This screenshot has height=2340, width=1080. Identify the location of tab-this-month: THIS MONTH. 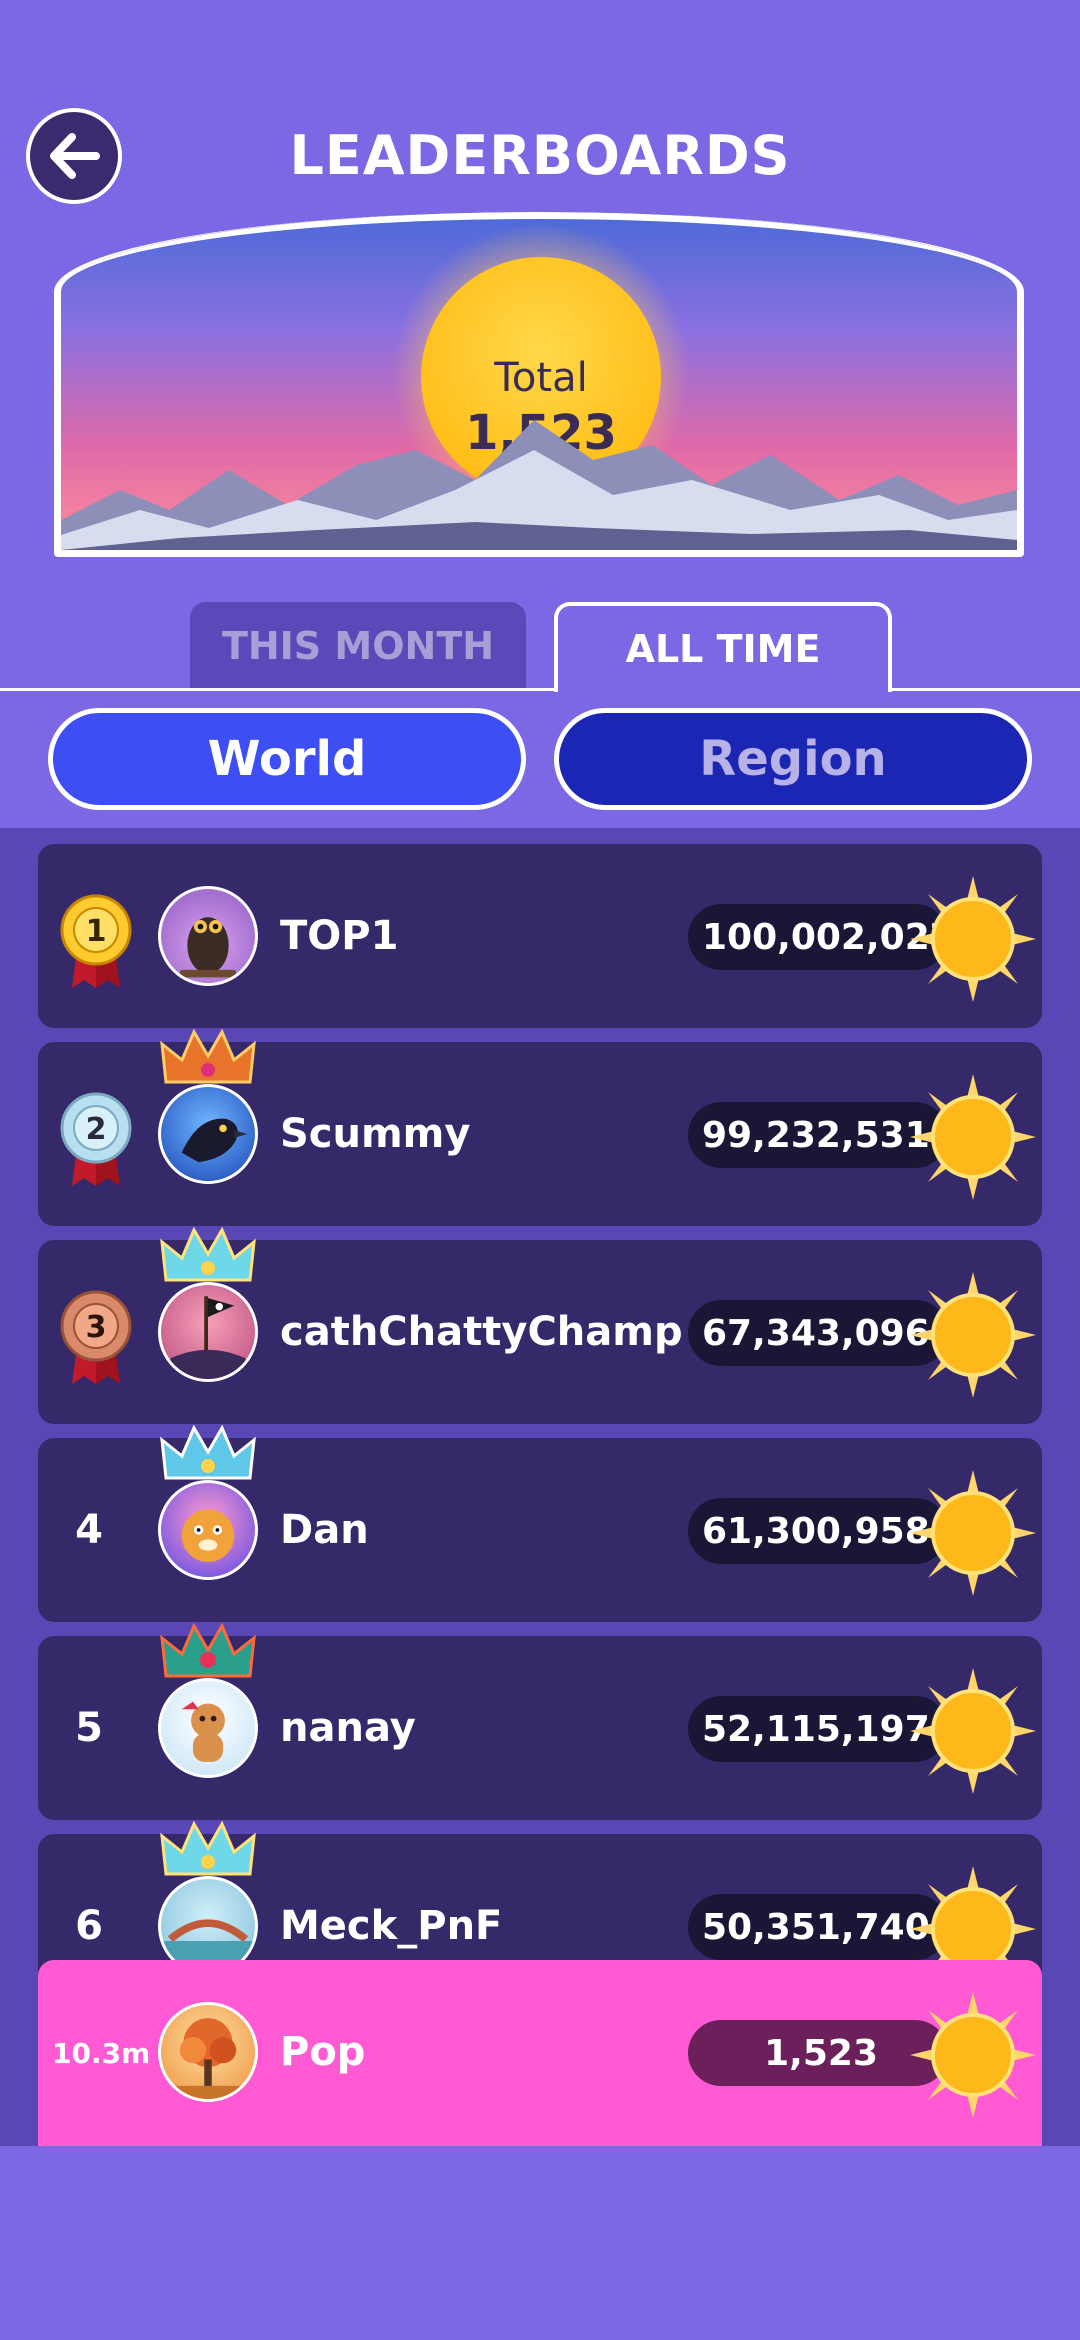
(358, 646).